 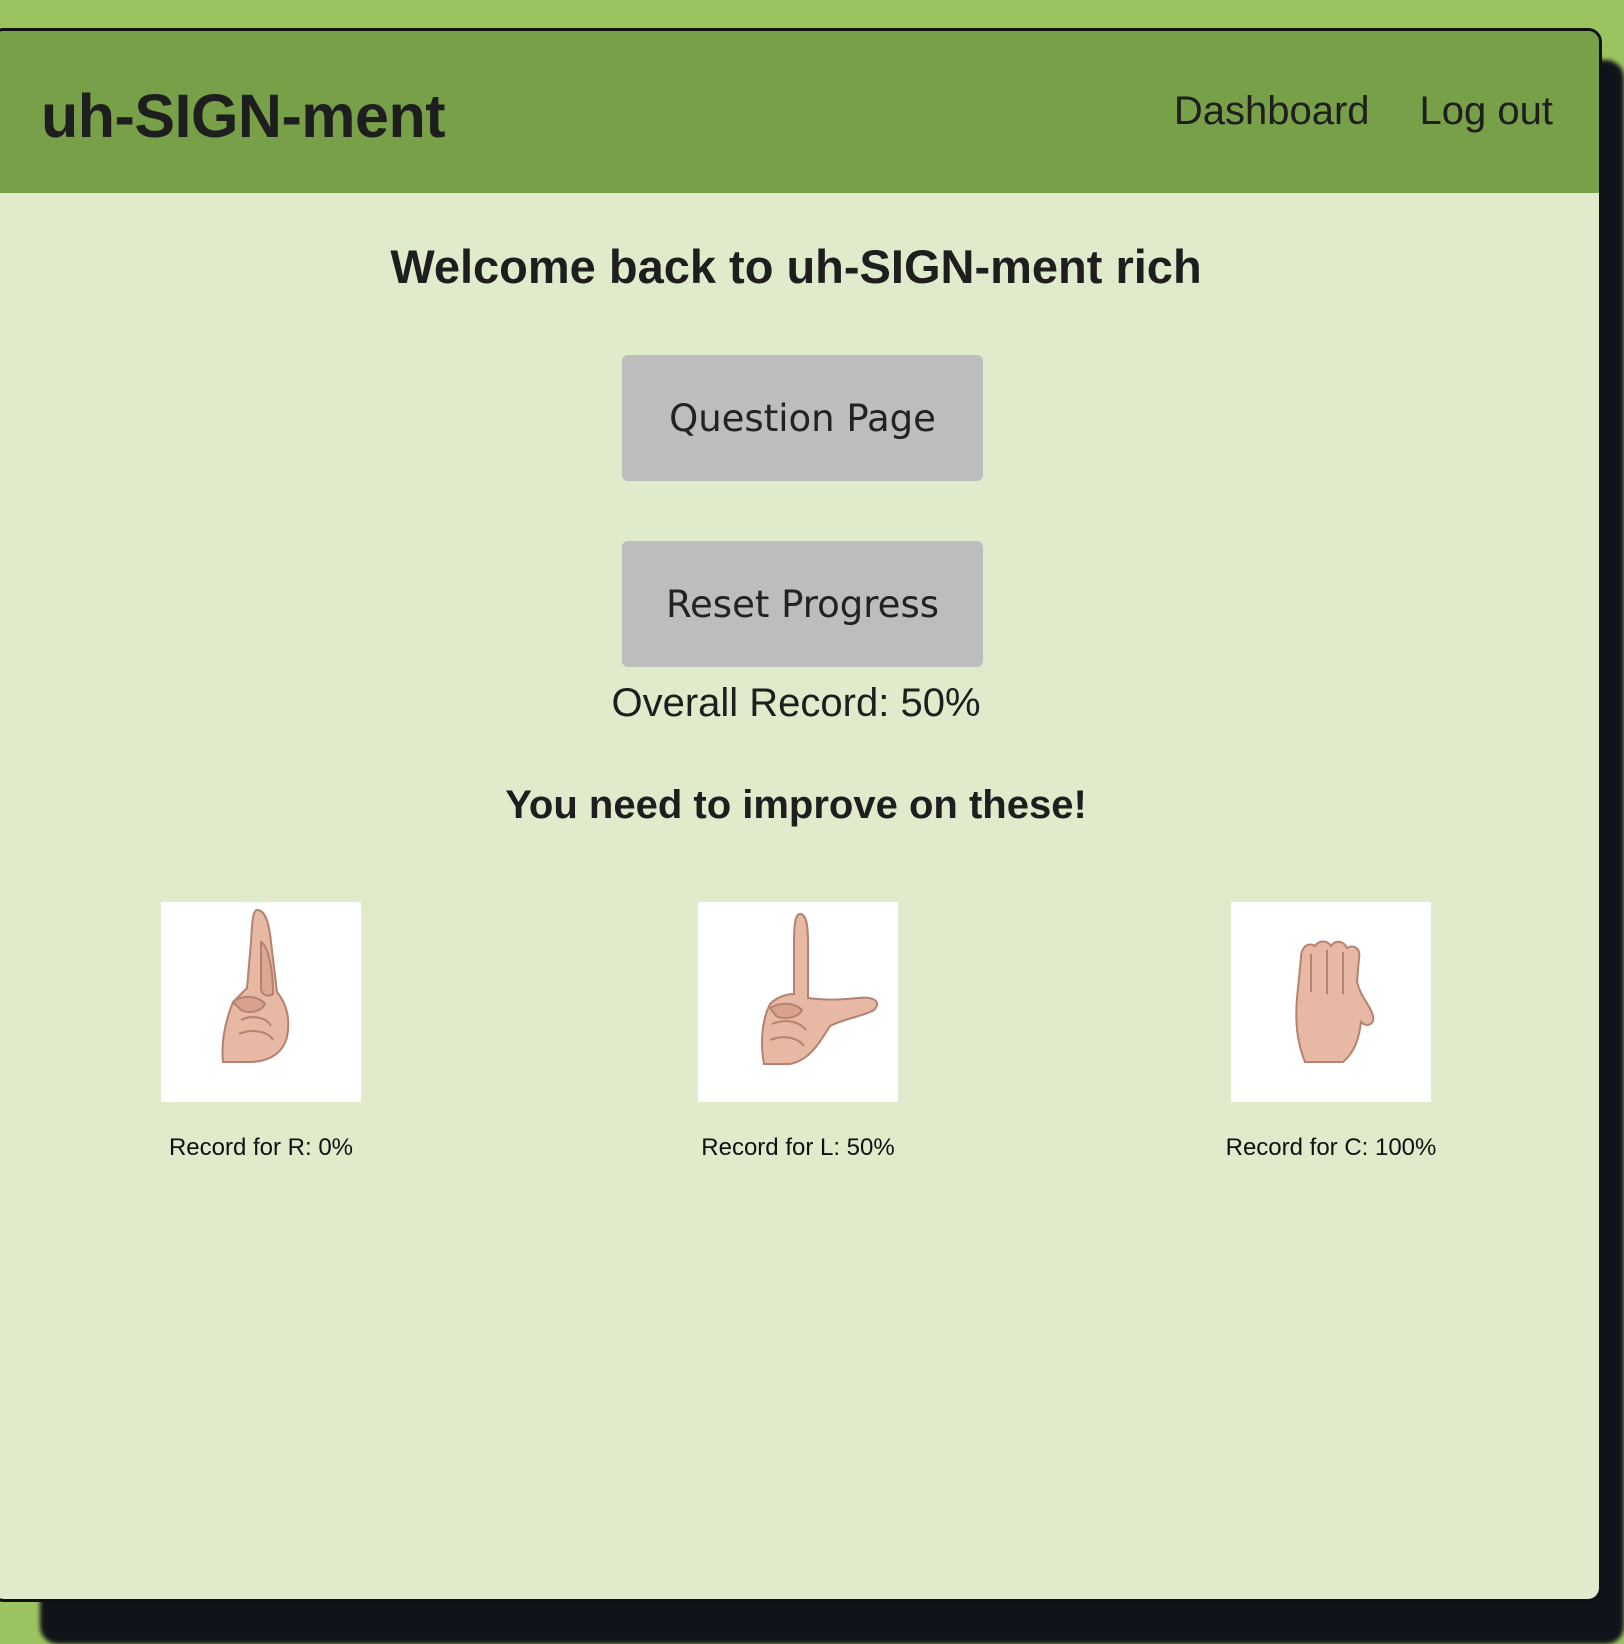 I want to click on record-caption-c: Record for C: 100%, so click(x=1331, y=1147).